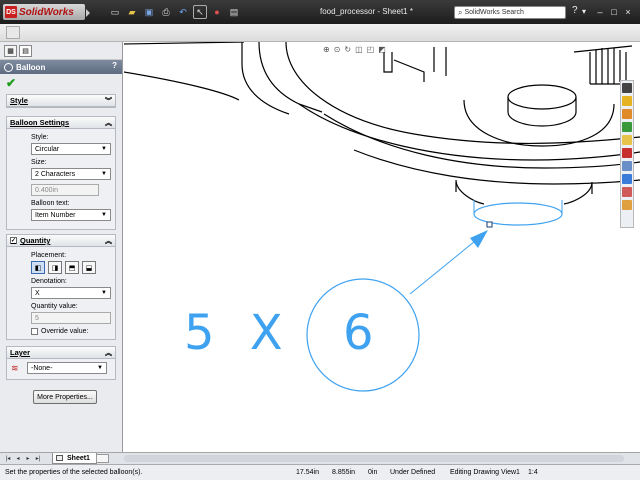 The image size is (640, 480). What do you see at coordinates (627, 140) in the screenshot?
I see `file-explorer-icon` at bounding box center [627, 140].